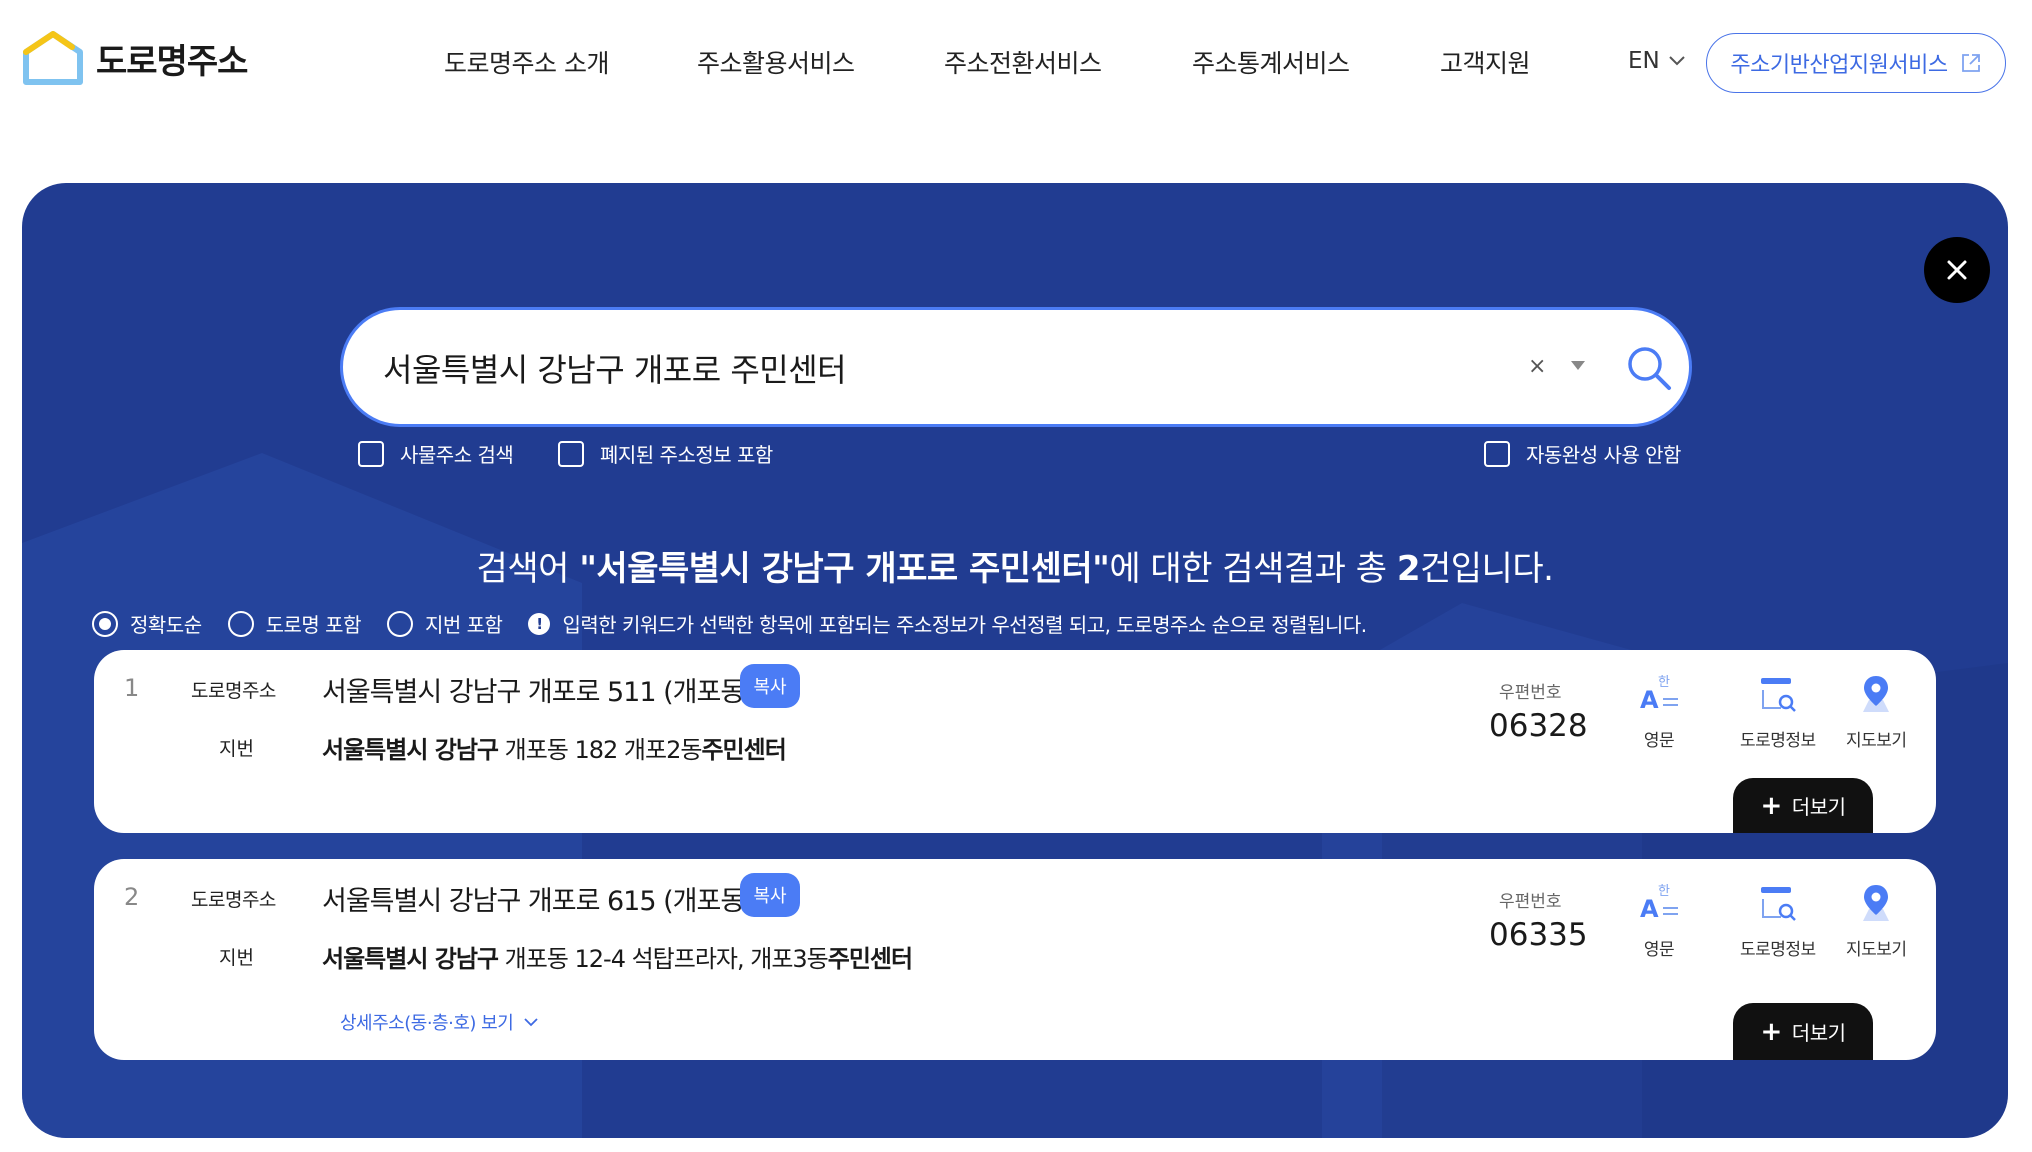 This screenshot has height=1152, width=2032. What do you see at coordinates (135, 58) in the screenshot?
I see `site-logo: 도로명주소` at bounding box center [135, 58].